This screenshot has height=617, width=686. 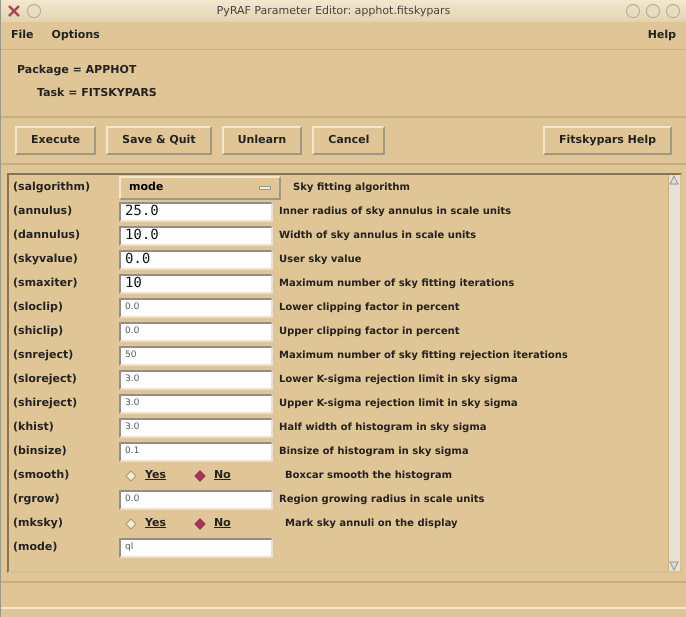 I want to click on parameter-name: (mode), so click(x=35, y=547).